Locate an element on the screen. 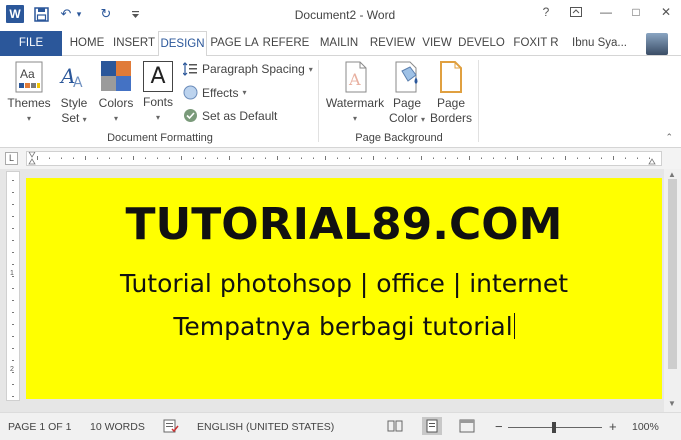 The width and height of the screenshot is (681, 440). tab-file: FILE is located at coordinates (31, 43).